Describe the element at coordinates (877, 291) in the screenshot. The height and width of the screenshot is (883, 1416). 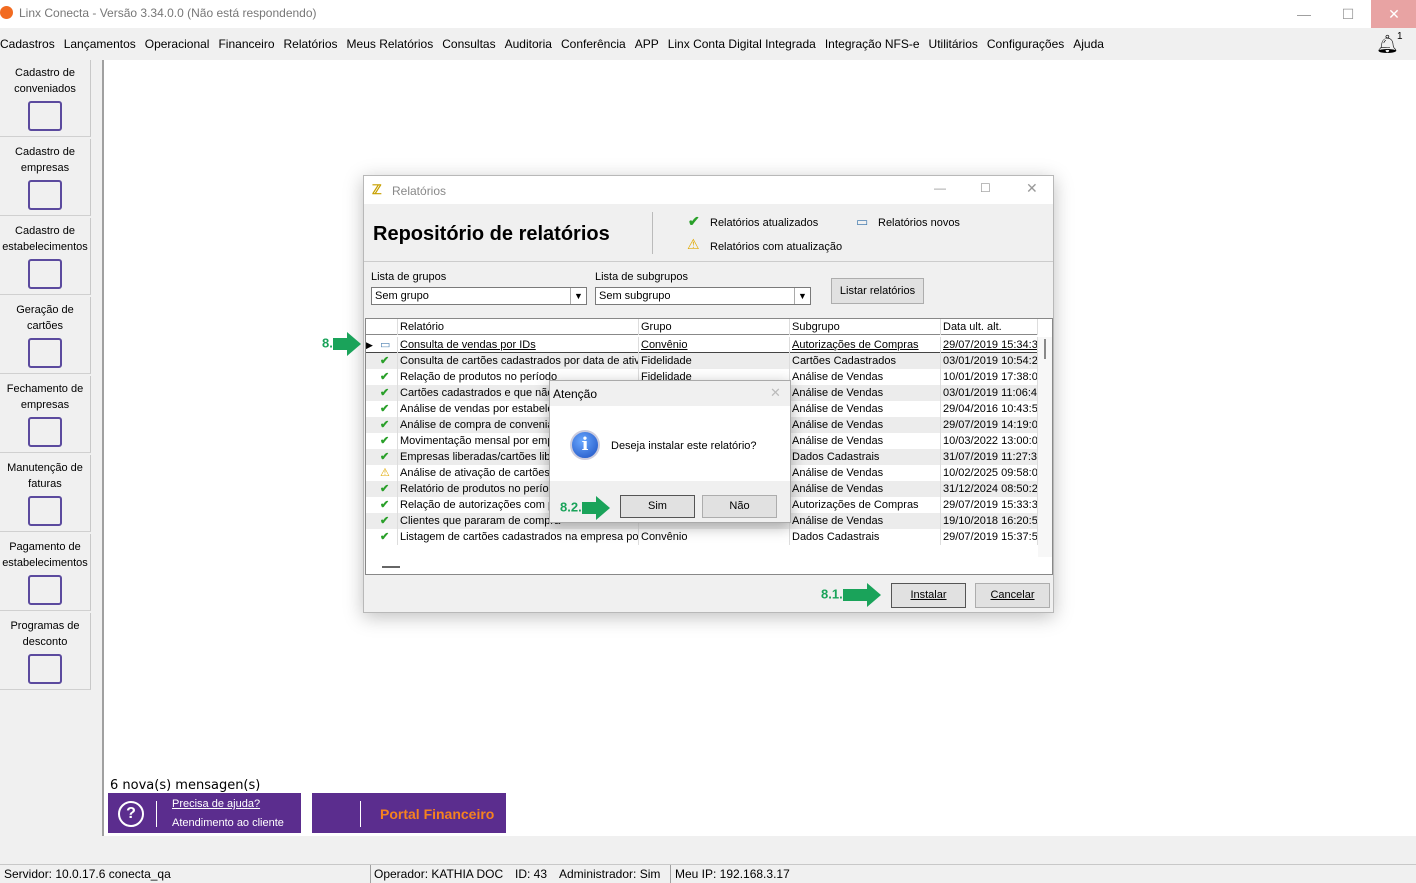
I see `list-reports-button: Listar relatórios` at that location.